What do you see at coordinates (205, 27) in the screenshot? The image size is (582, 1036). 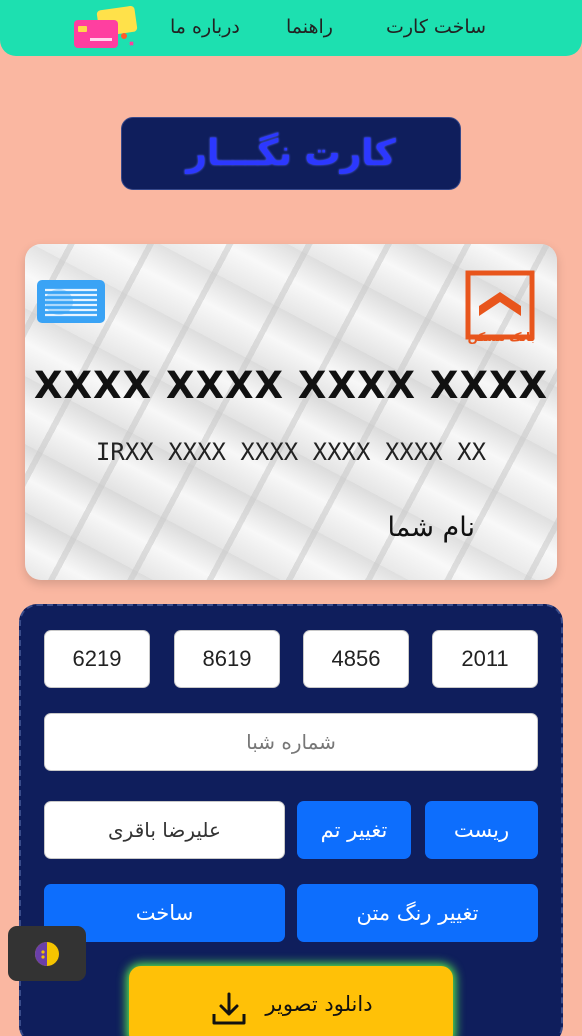 I see `nav-about: درباره ما` at bounding box center [205, 27].